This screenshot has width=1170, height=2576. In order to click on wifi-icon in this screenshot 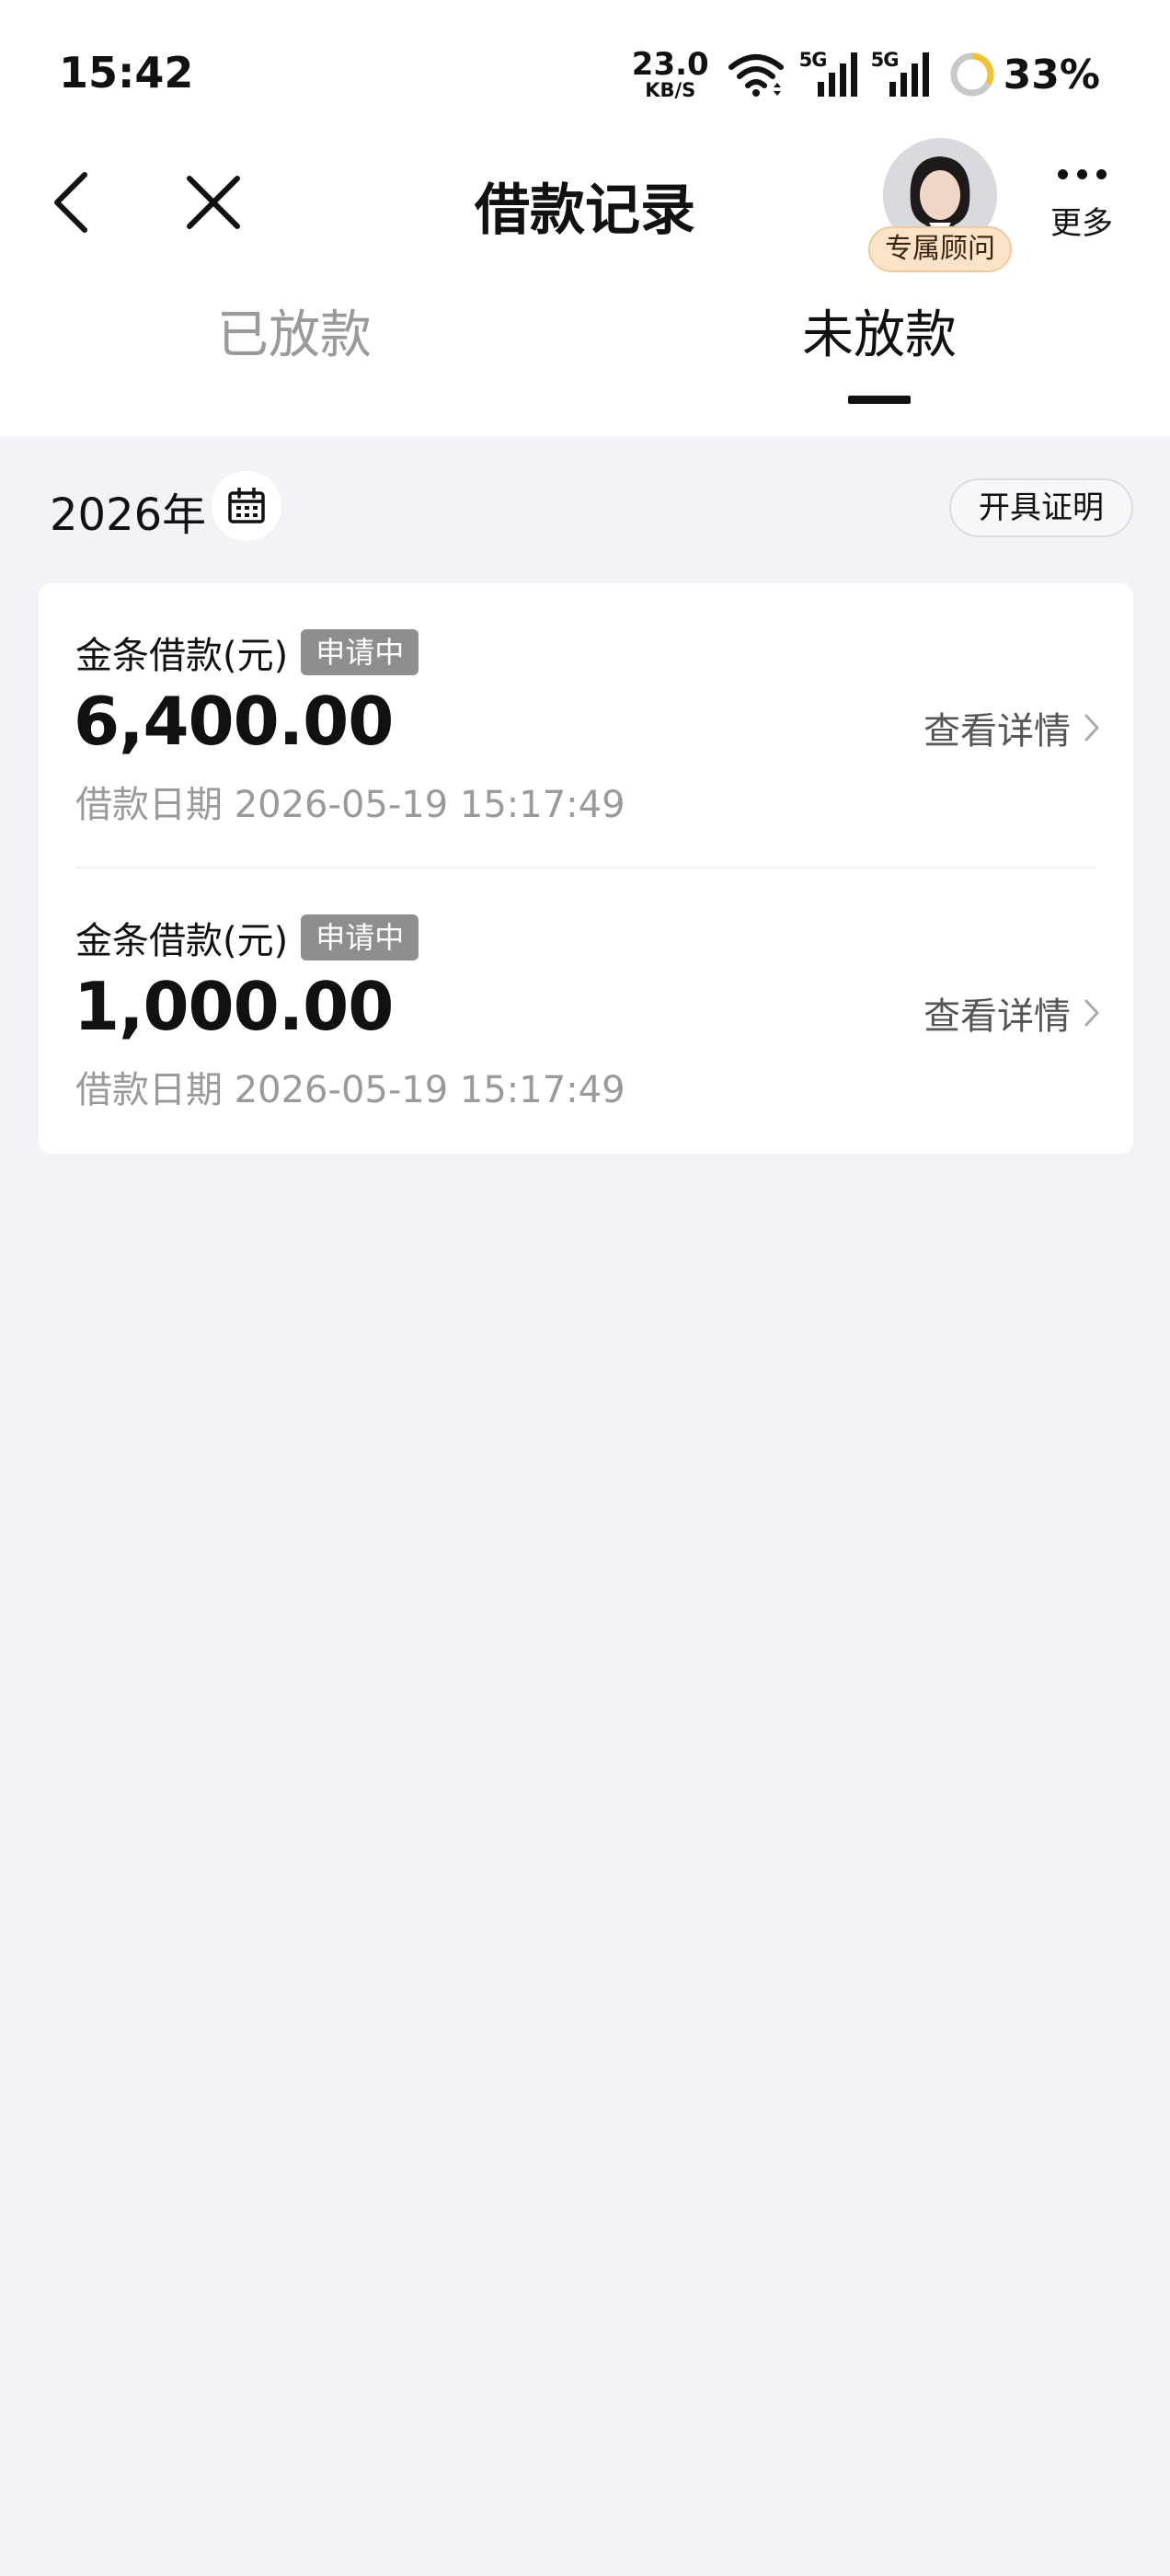, I will do `click(756, 75)`.